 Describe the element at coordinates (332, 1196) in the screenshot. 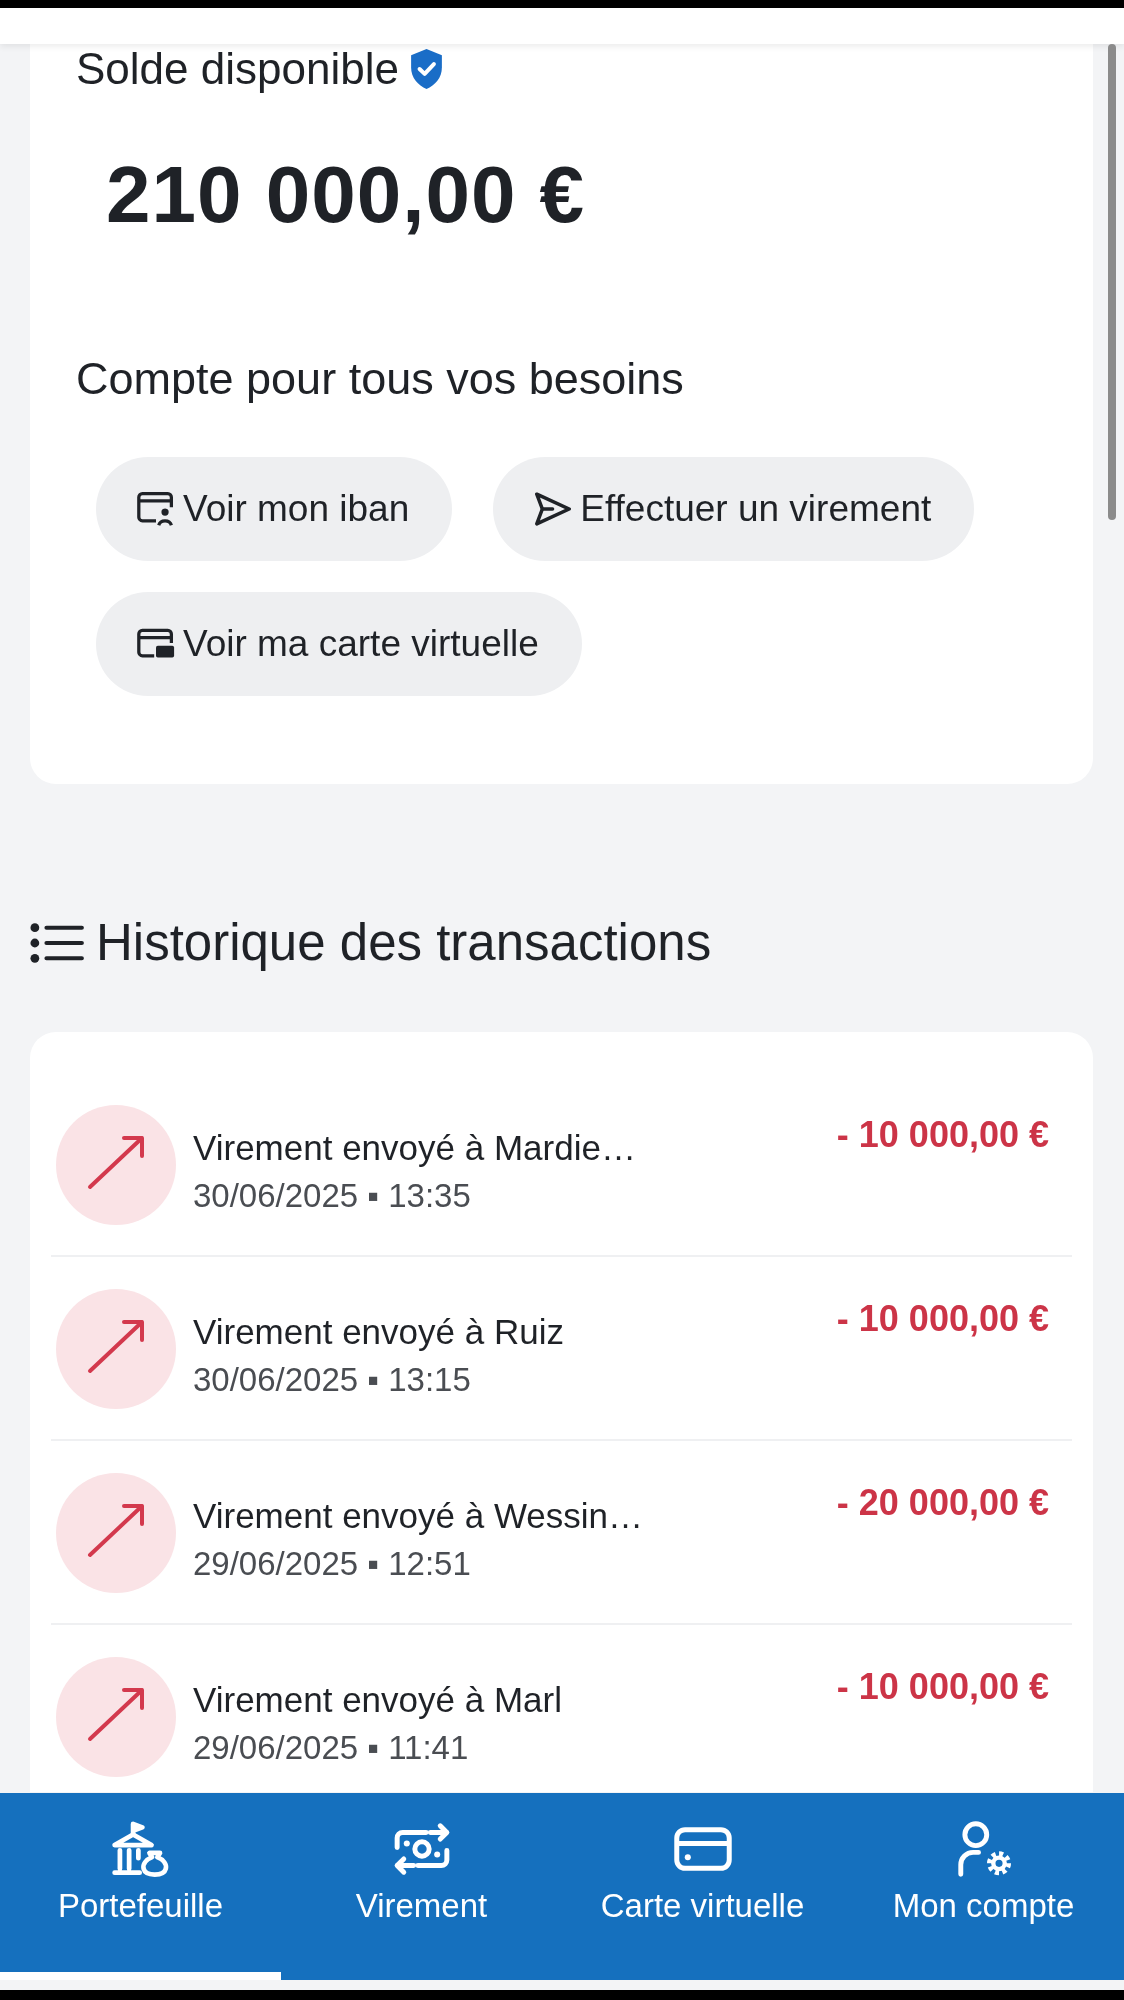

I see `transaction-date: 30/06/2025 ▪ 13:35` at that location.